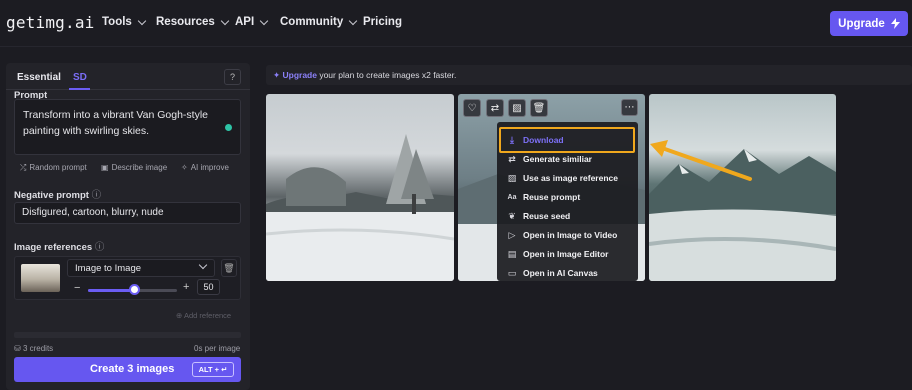 Image resolution: width=912 pixels, height=390 pixels. Describe the element at coordinates (80, 77) in the screenshot. I see `tab-sd: SD` at that location.